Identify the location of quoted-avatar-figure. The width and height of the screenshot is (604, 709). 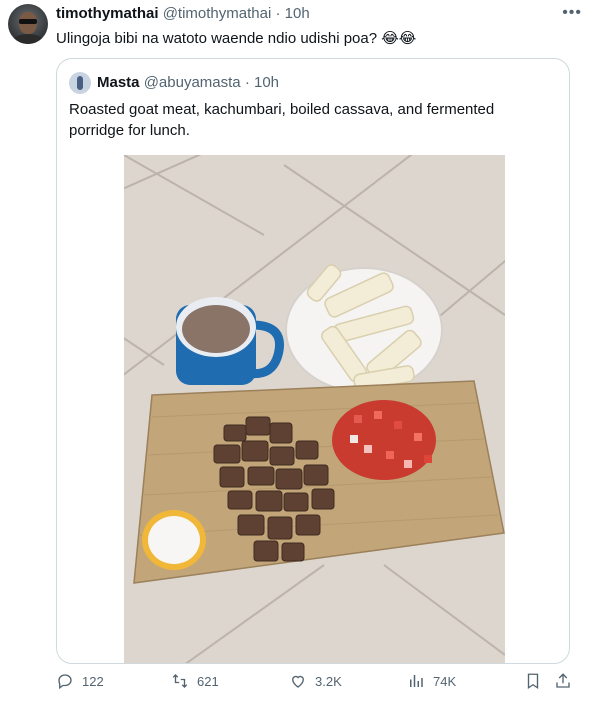
(80, 83).